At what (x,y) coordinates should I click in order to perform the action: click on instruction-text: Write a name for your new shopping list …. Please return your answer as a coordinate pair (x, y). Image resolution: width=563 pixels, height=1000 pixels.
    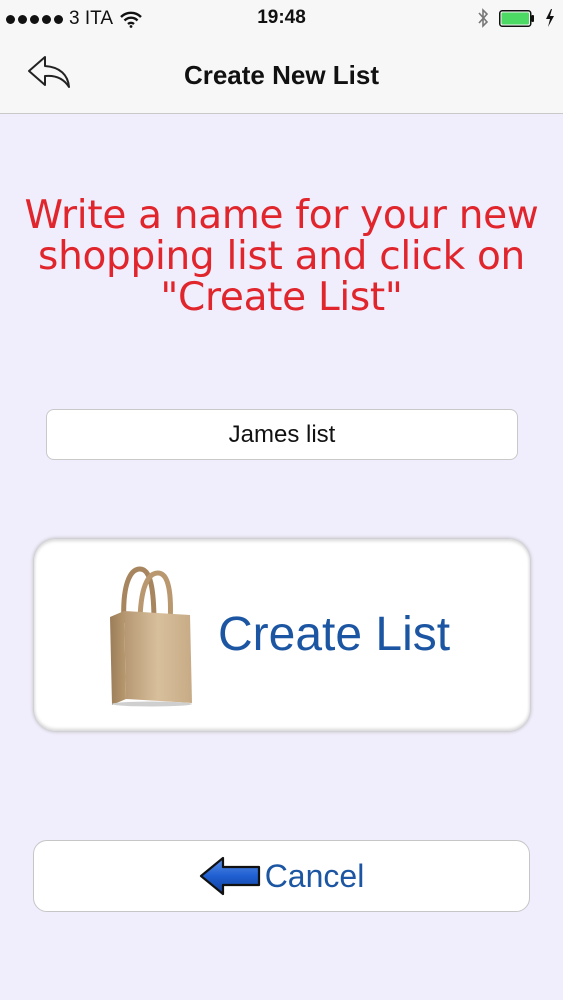
    Looking at the image, I should click on (281, 256).